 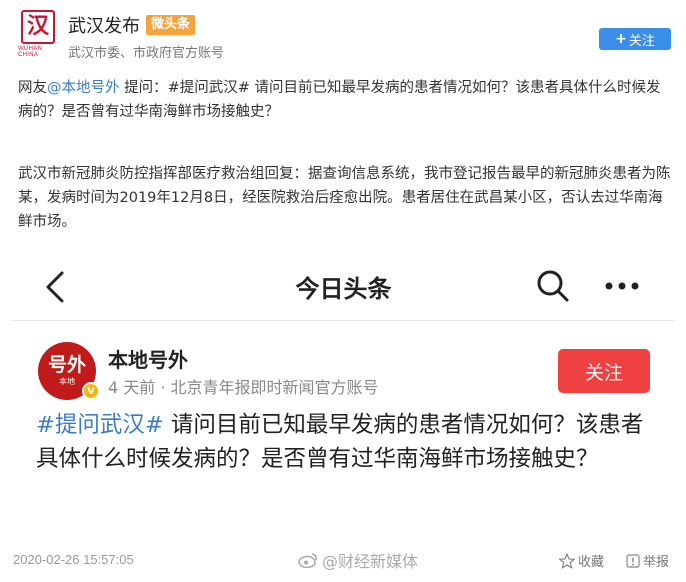 I want to click on logo-subtitle: WUHAN CHINA, so click(x=30, y=52).